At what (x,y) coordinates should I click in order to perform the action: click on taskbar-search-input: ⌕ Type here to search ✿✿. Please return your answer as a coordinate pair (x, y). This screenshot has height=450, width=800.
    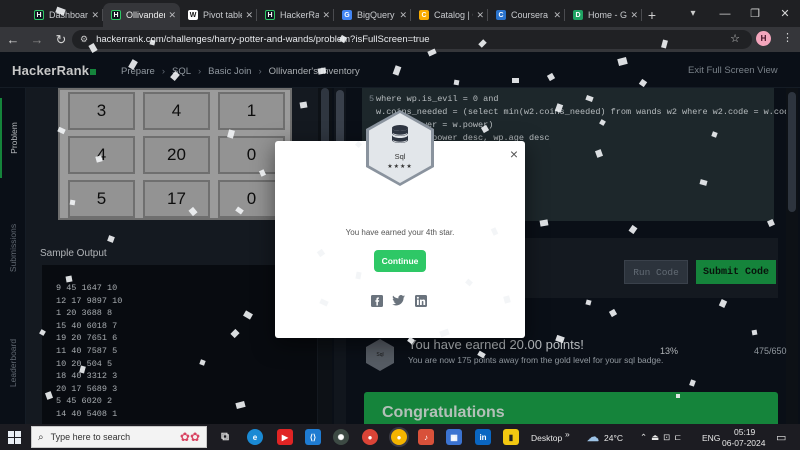
    Looking at the image, I should click on (119, 437).